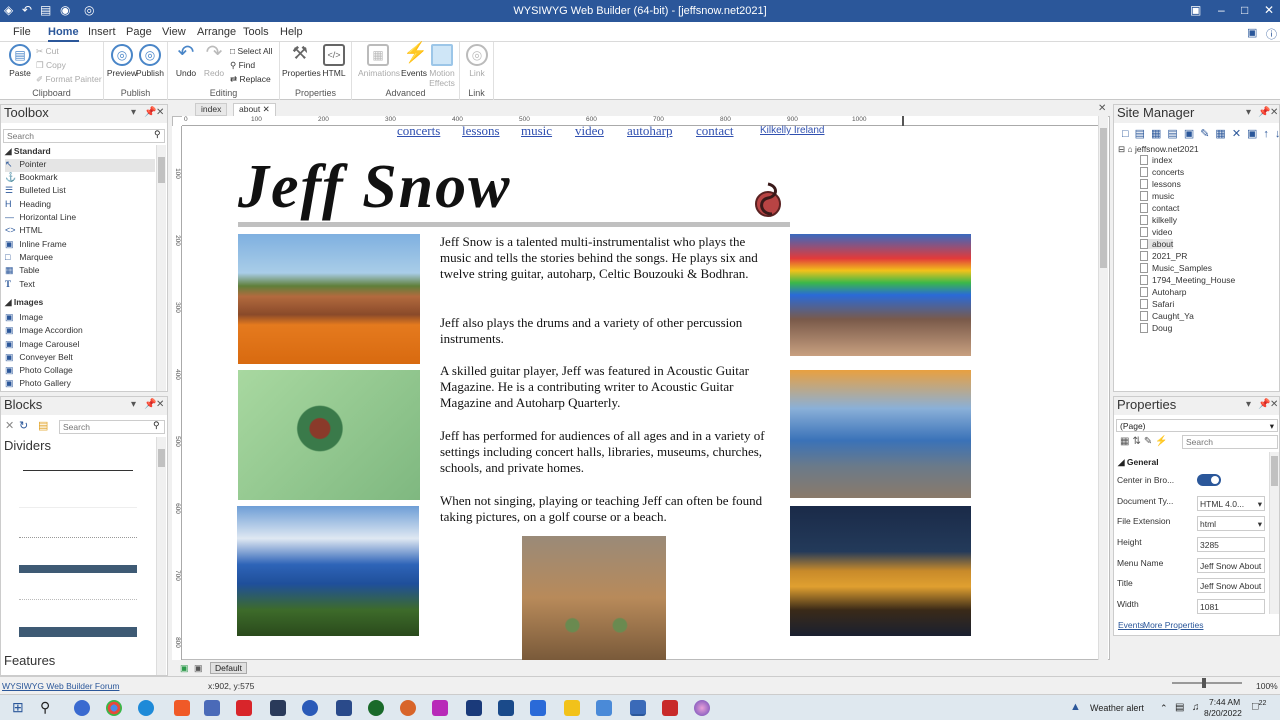  Describe the element at coordinates (1196, 707) in the screenshot. I see `volume-icon: ♫` at that location.